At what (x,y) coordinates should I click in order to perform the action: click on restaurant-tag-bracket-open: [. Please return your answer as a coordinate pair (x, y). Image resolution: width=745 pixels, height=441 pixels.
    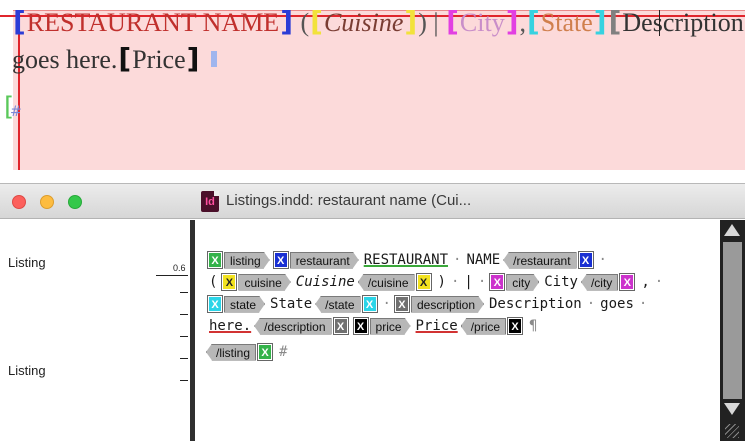
    Looking at the image, I should click on (19, 21).